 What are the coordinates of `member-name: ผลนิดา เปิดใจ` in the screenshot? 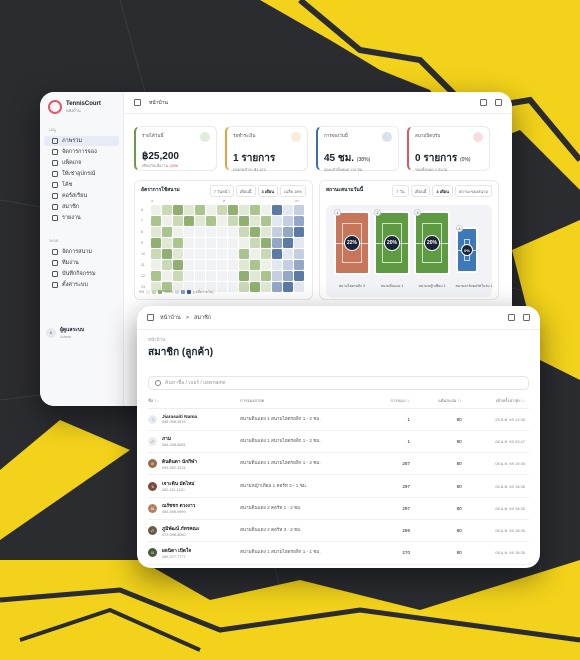 It's located at (176, 551).